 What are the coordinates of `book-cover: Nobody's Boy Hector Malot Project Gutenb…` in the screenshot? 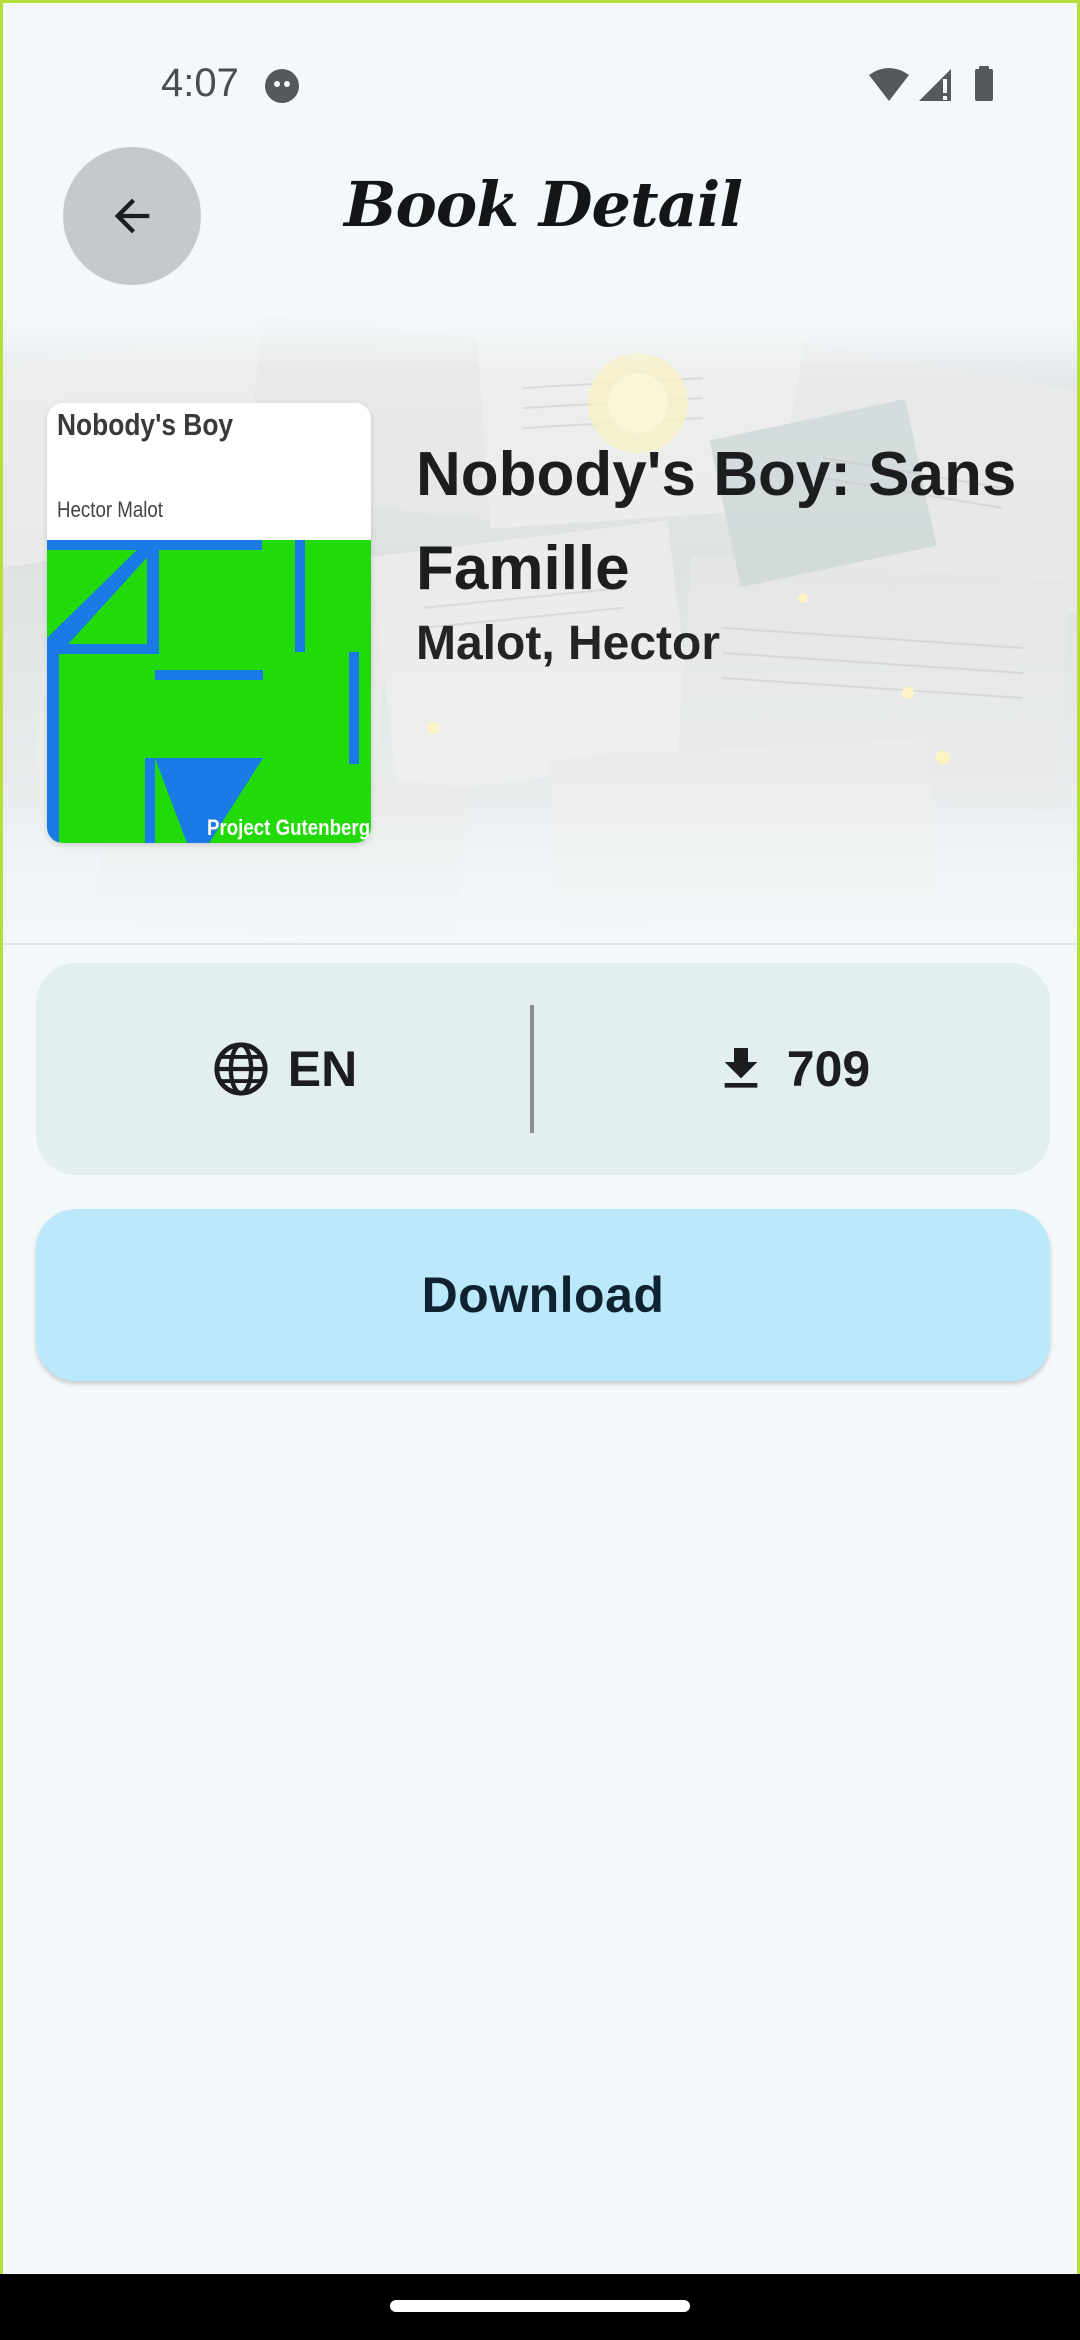 It's located at (209, 623).